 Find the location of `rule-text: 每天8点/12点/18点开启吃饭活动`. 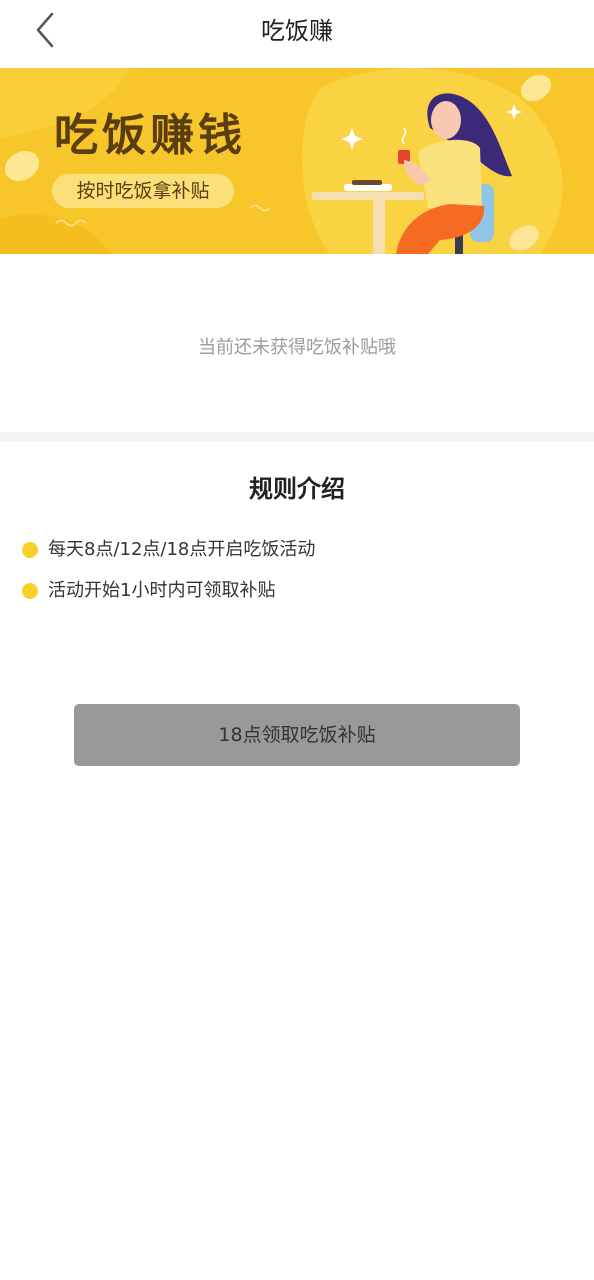

rule-text: 每天8点/12点/18点开启吃饭活动 is located at coordinates (182, 549).